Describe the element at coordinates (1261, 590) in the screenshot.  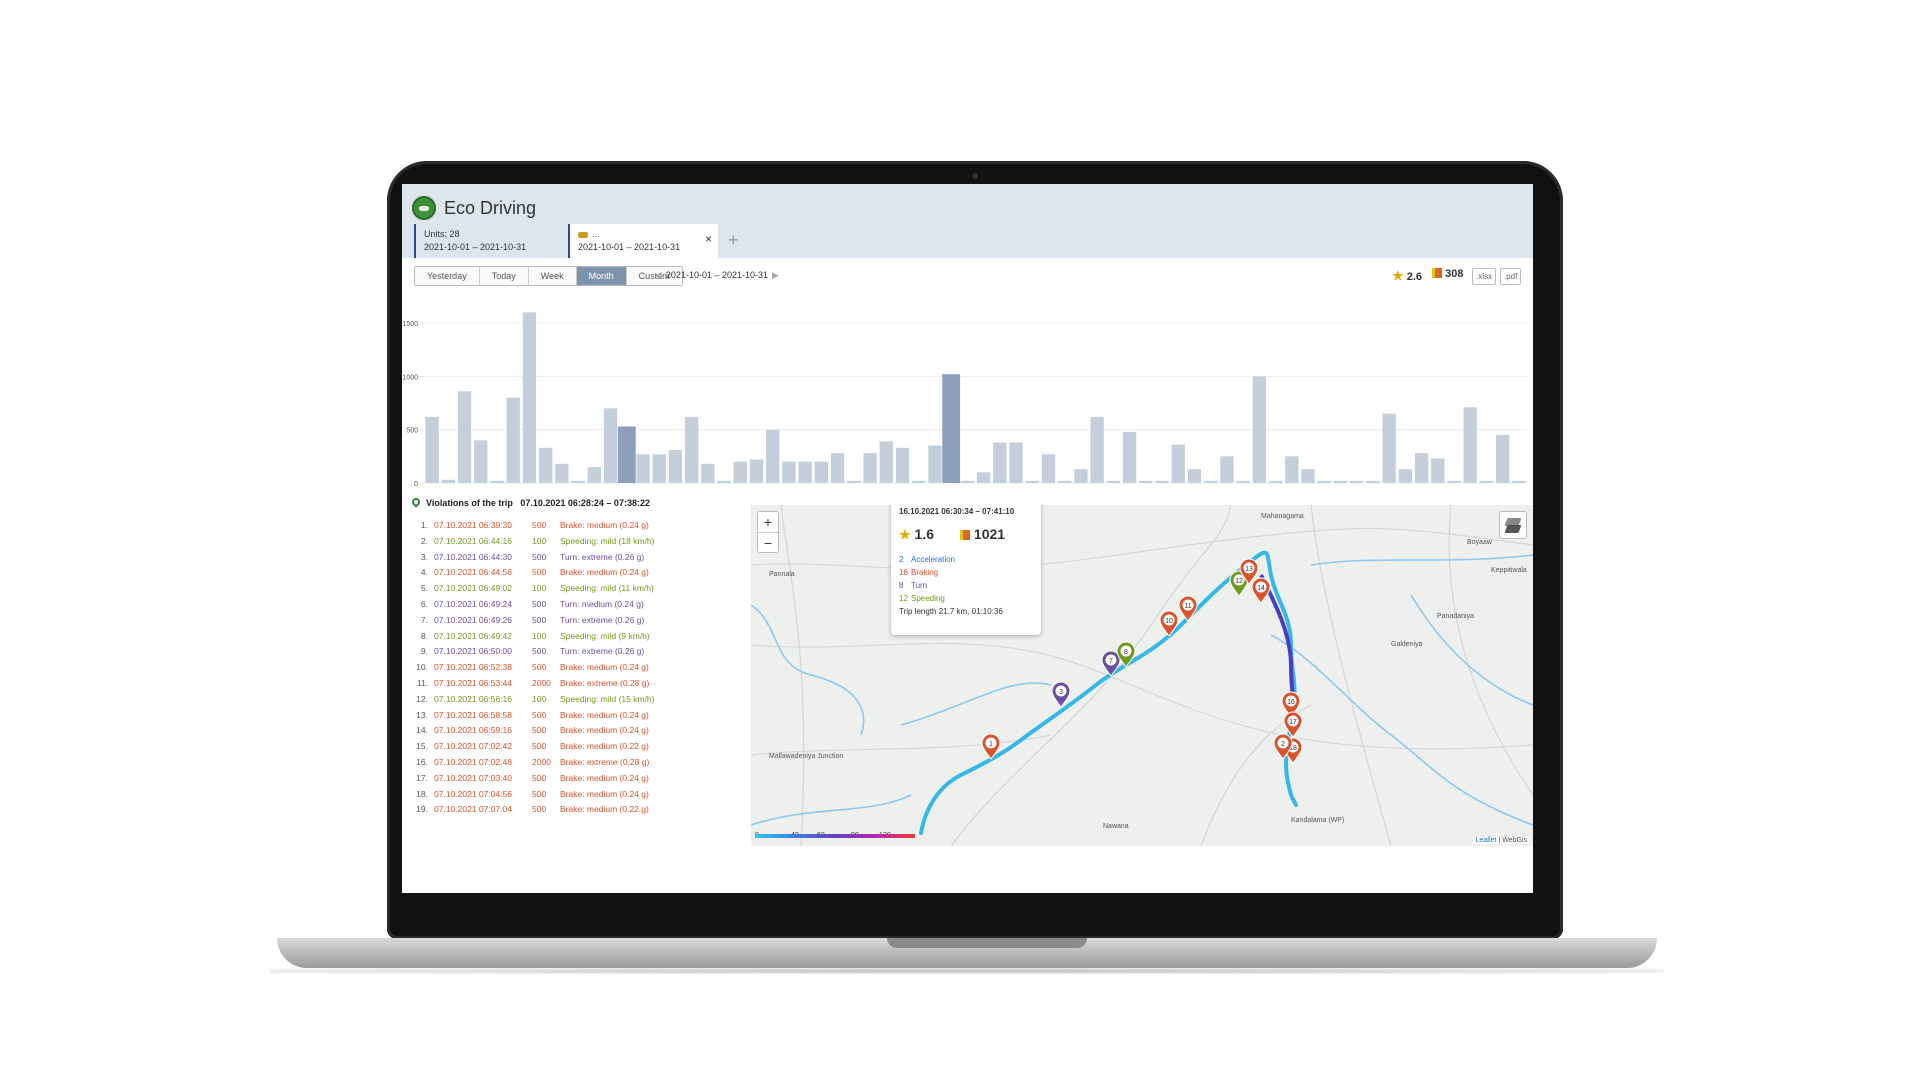
I see `violation-marker: 14` at that location.